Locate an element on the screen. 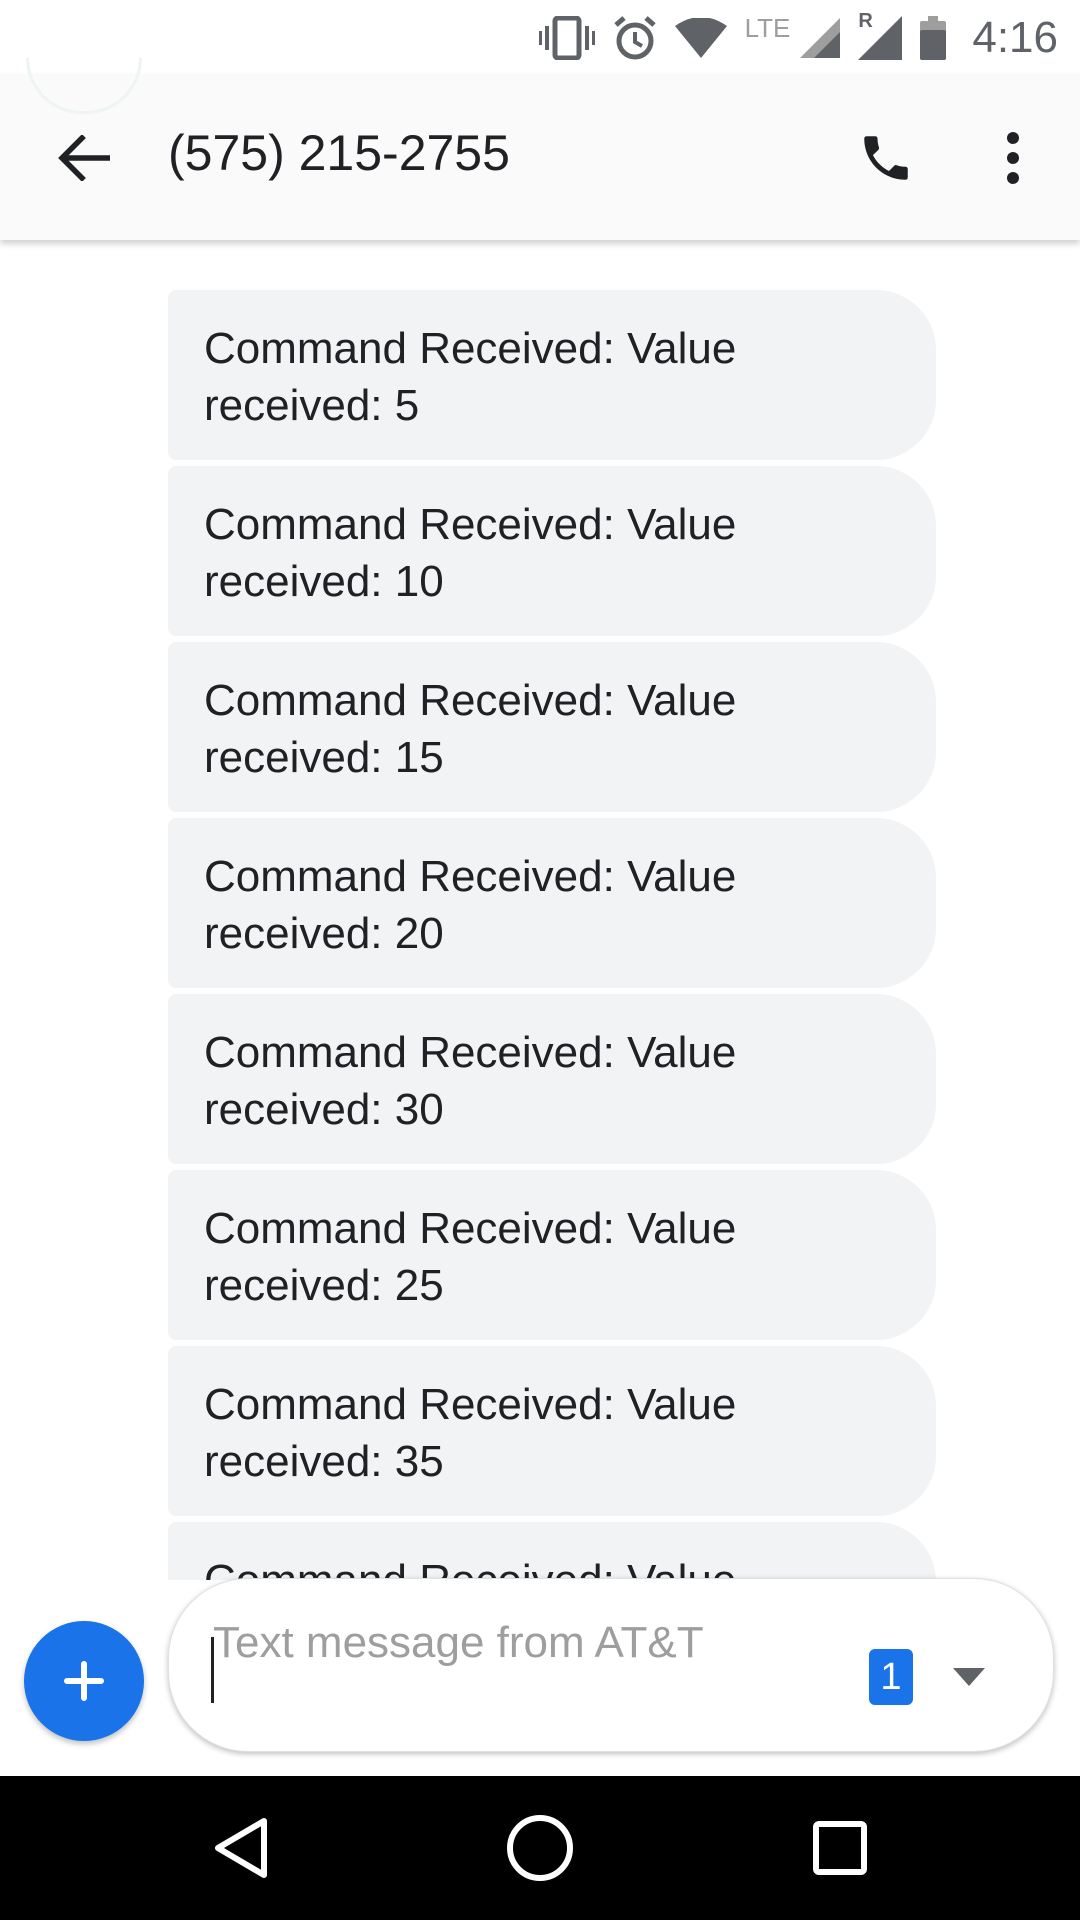 Image resolution: width=1080 pixels, height=1920 pixels. call-button is located at coordinates (886, 158).